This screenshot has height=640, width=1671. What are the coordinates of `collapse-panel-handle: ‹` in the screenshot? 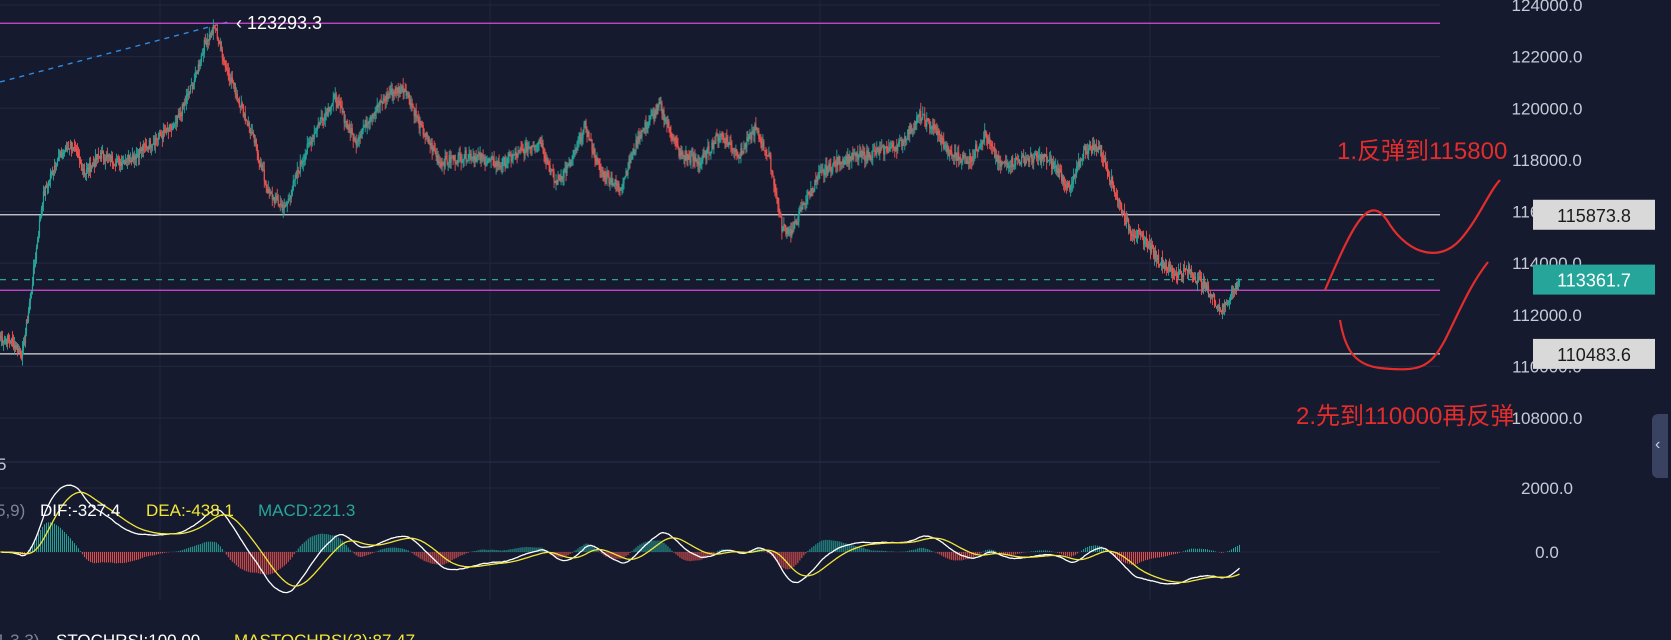 It's located at (1660, 446).